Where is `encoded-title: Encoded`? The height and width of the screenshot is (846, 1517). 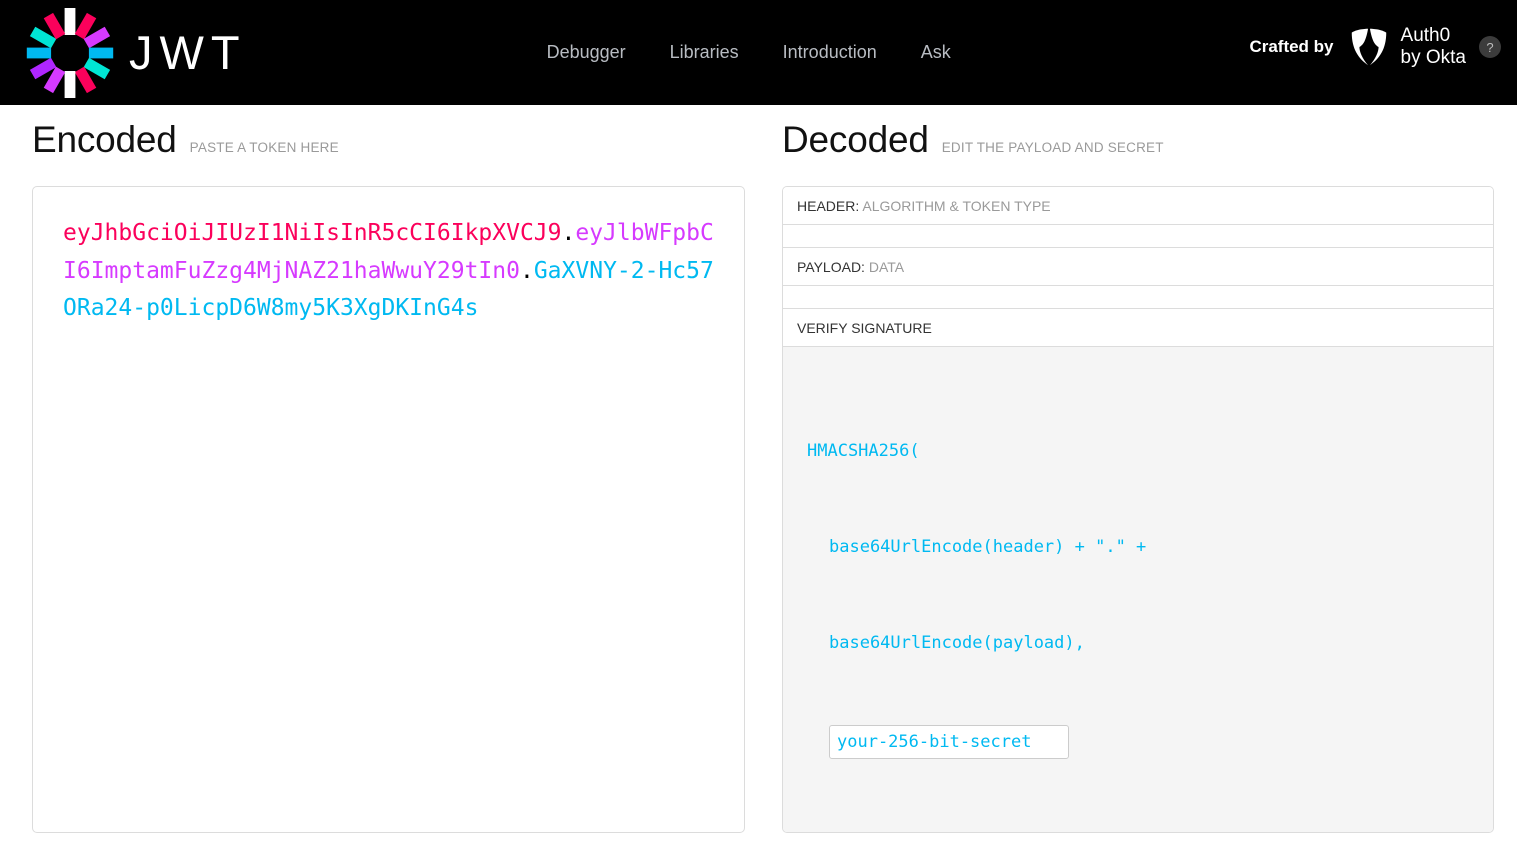
encoded-title: Encoded is located at coordinates (104, 139).